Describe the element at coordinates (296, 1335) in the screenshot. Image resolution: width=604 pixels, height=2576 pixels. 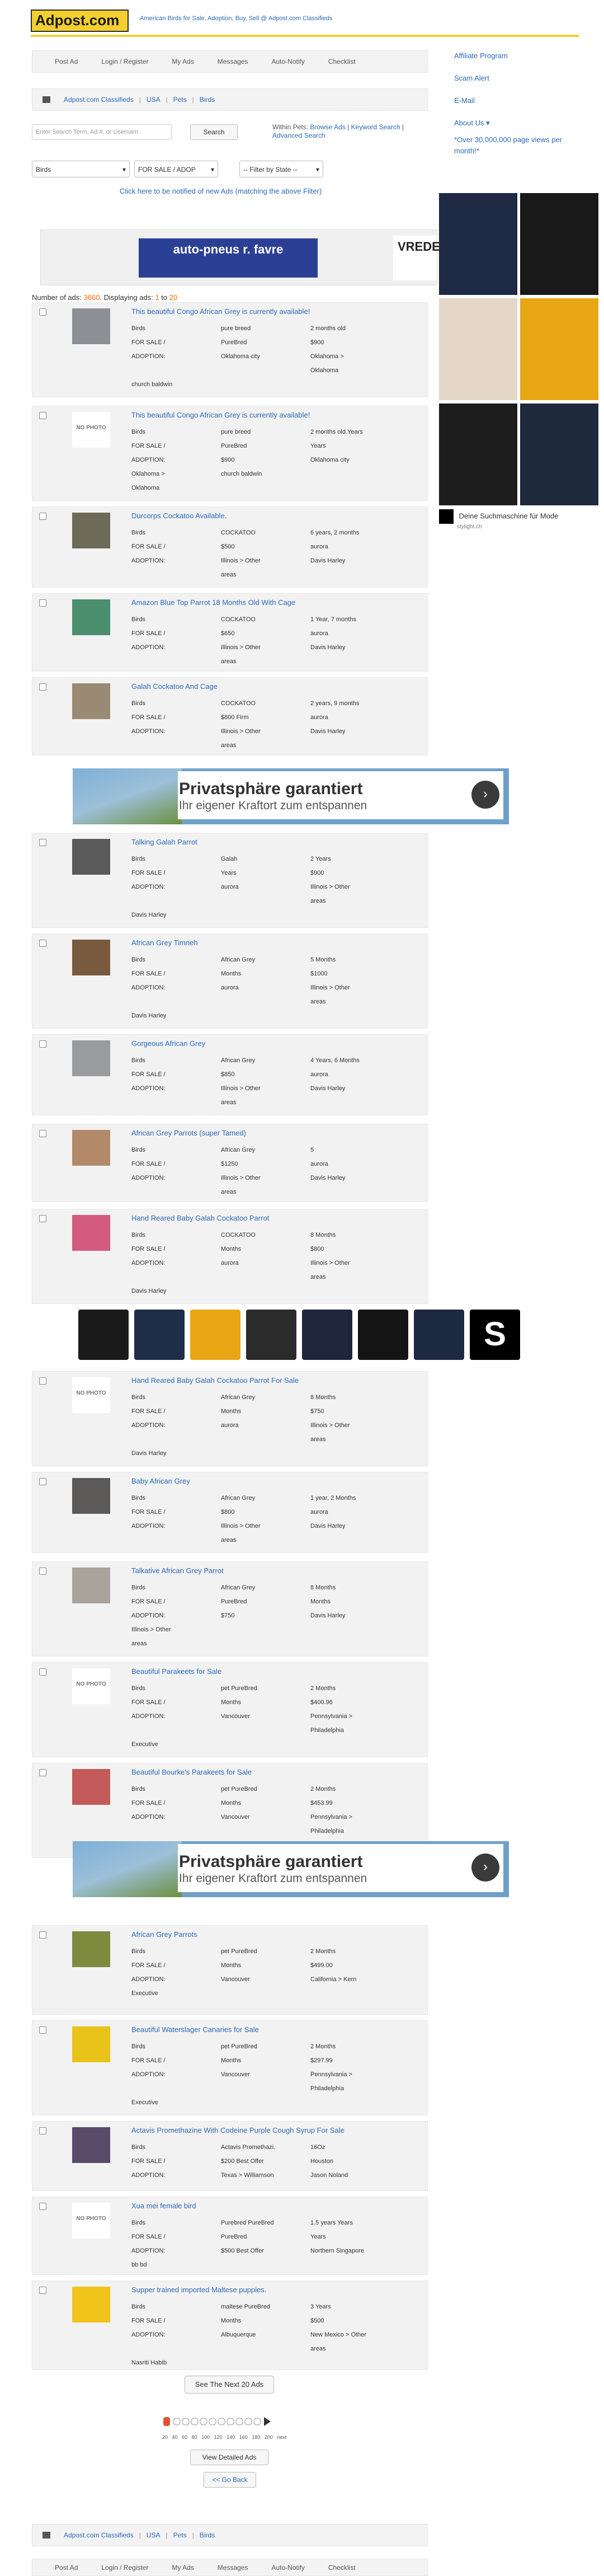
I see `jacket-ad-strip: S` at that location.